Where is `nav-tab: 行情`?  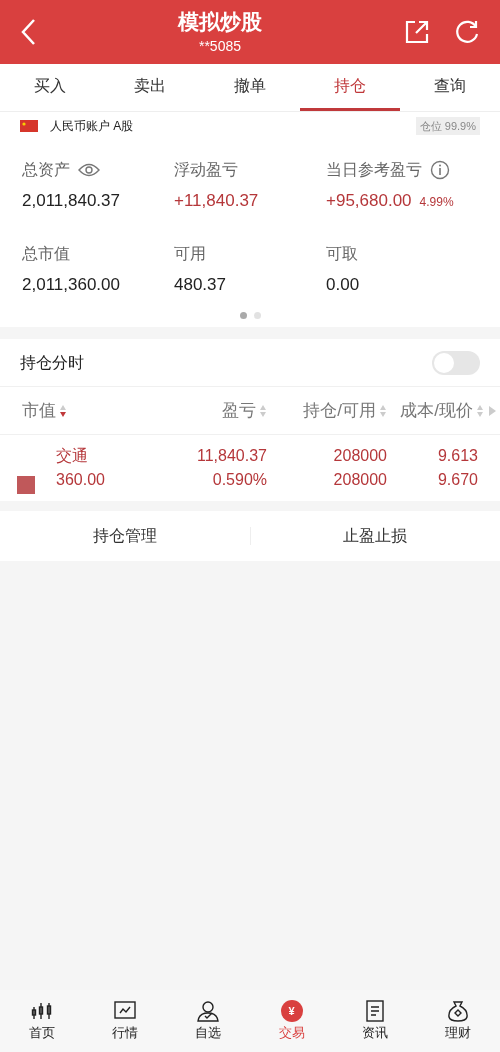
nav-tab: 行情 is located at coordinates (125, 1021).